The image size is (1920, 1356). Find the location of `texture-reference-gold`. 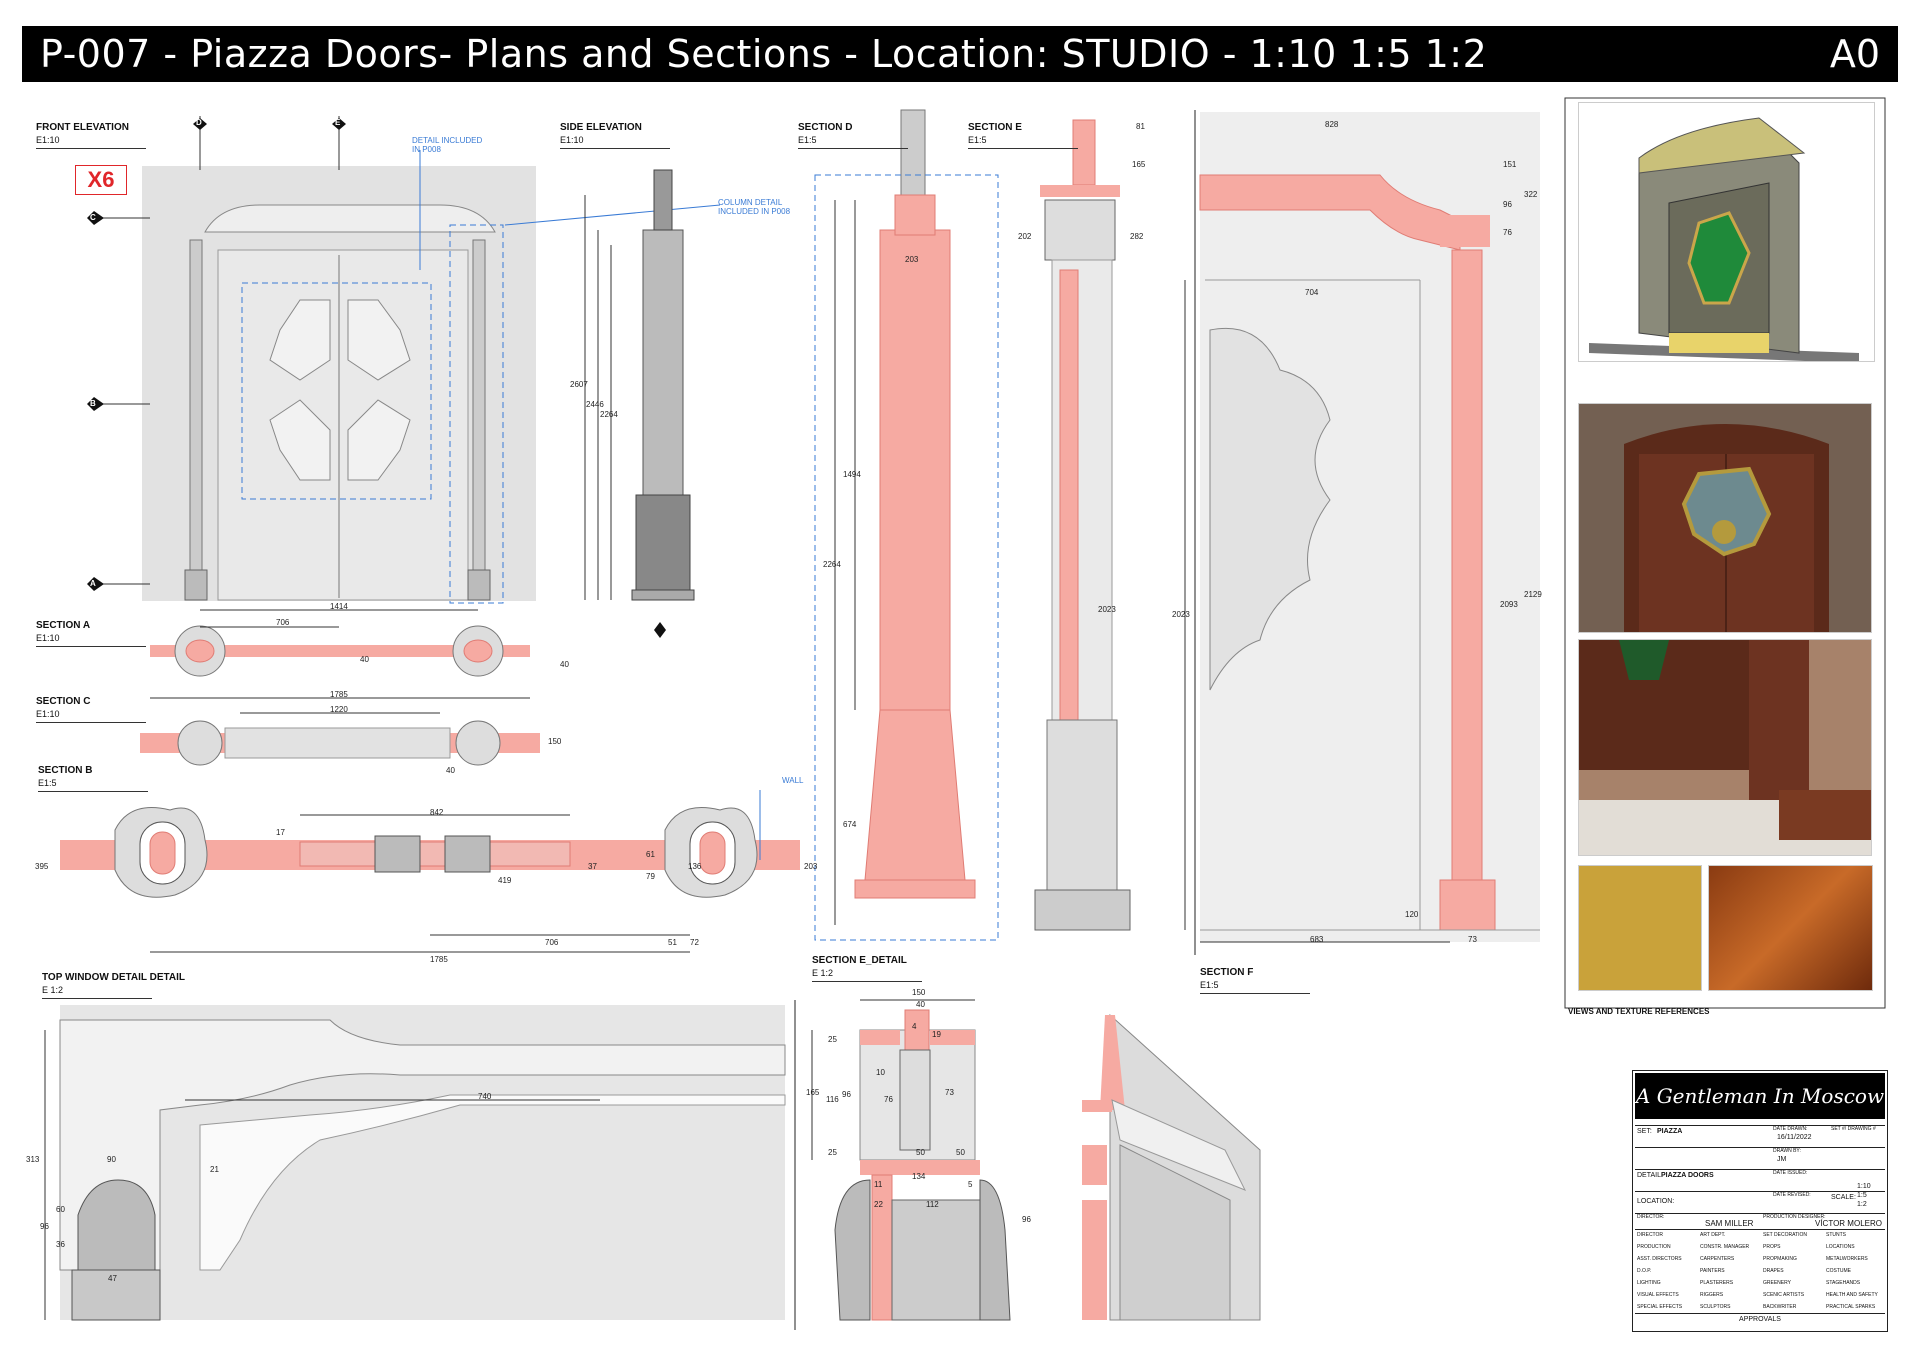

texture-reference-gold is located at coordinates (1640, 928).